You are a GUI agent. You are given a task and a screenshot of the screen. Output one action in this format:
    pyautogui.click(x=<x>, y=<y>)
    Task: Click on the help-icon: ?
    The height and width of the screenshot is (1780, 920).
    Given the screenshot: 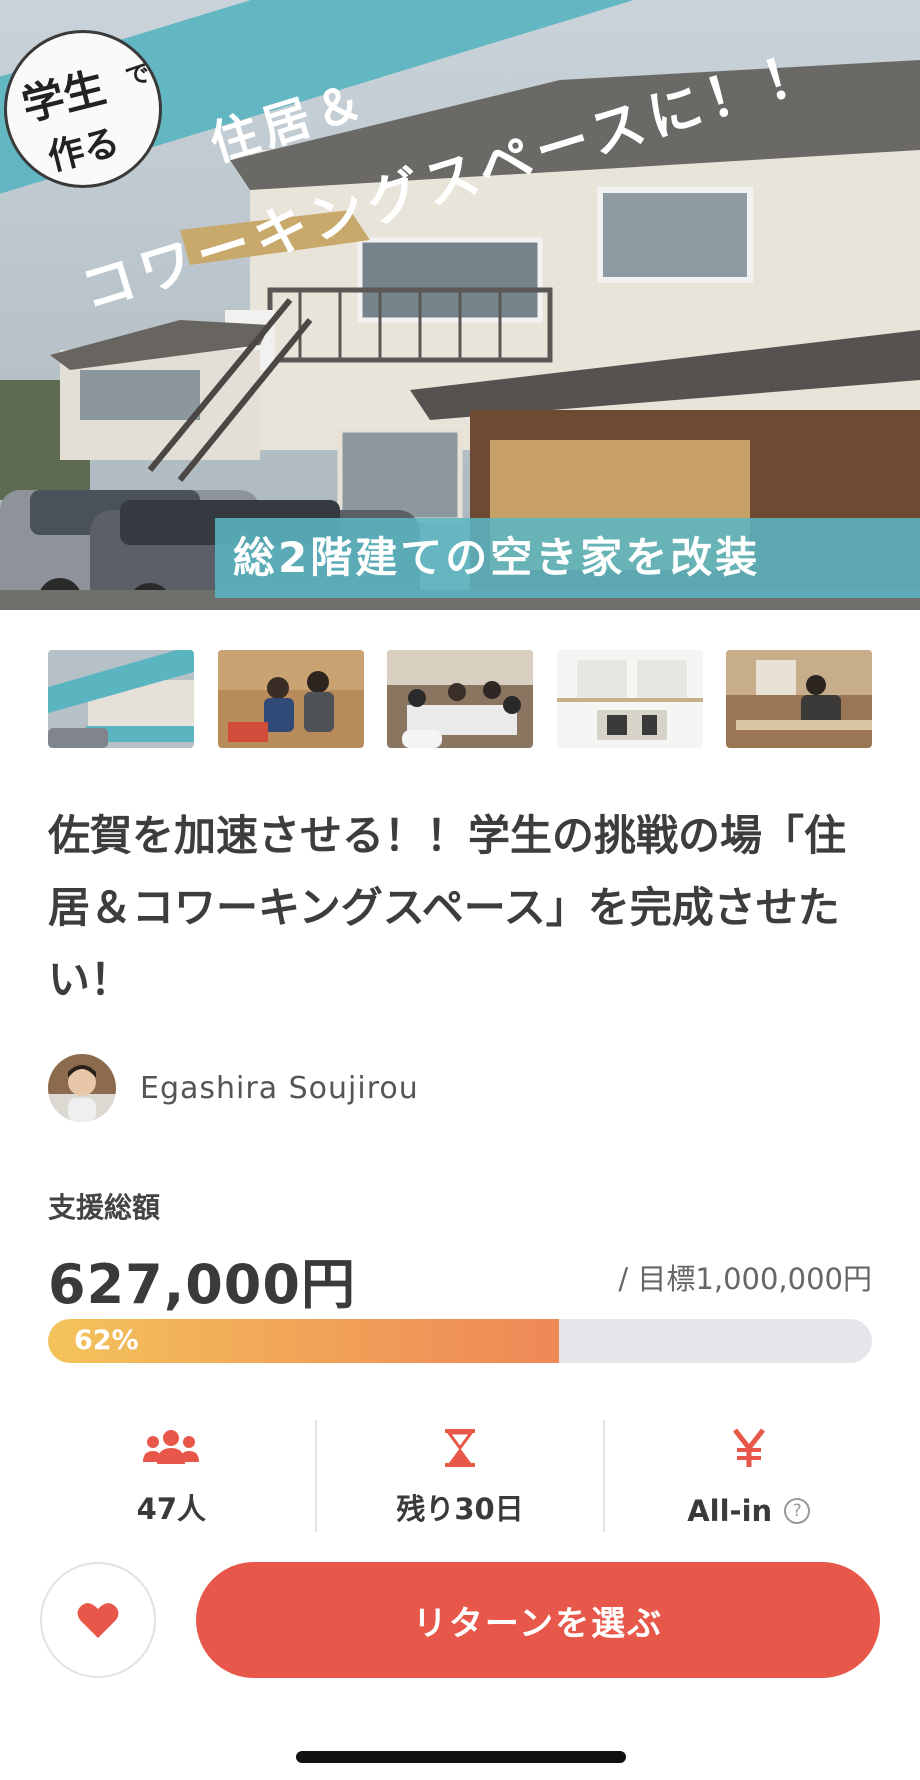 What is the action you would take?
    pyautogui.click(x=797, y=1511)
    